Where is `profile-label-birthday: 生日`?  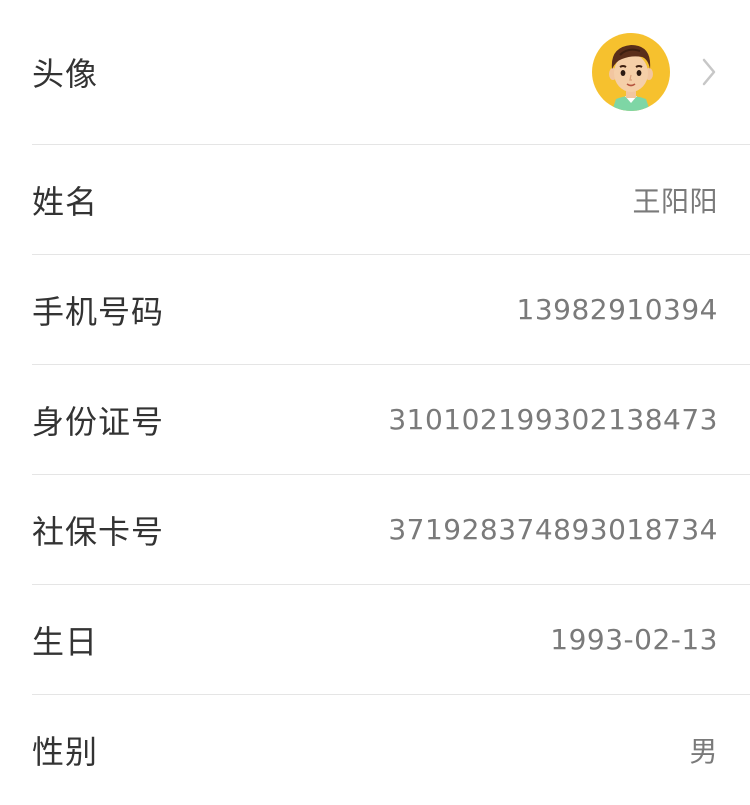
profile-label-birthday: 生日 is located at coordinates (65, 641).